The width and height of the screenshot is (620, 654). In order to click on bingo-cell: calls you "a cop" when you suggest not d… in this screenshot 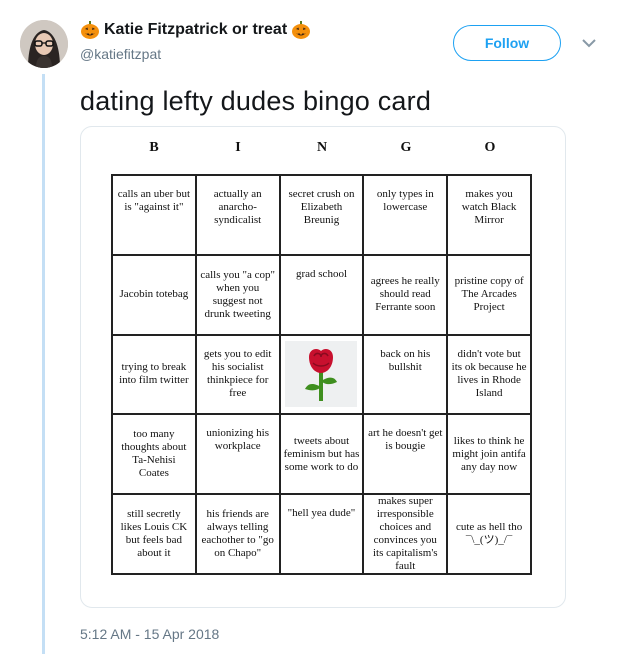, I will do `click(237, 294)`.